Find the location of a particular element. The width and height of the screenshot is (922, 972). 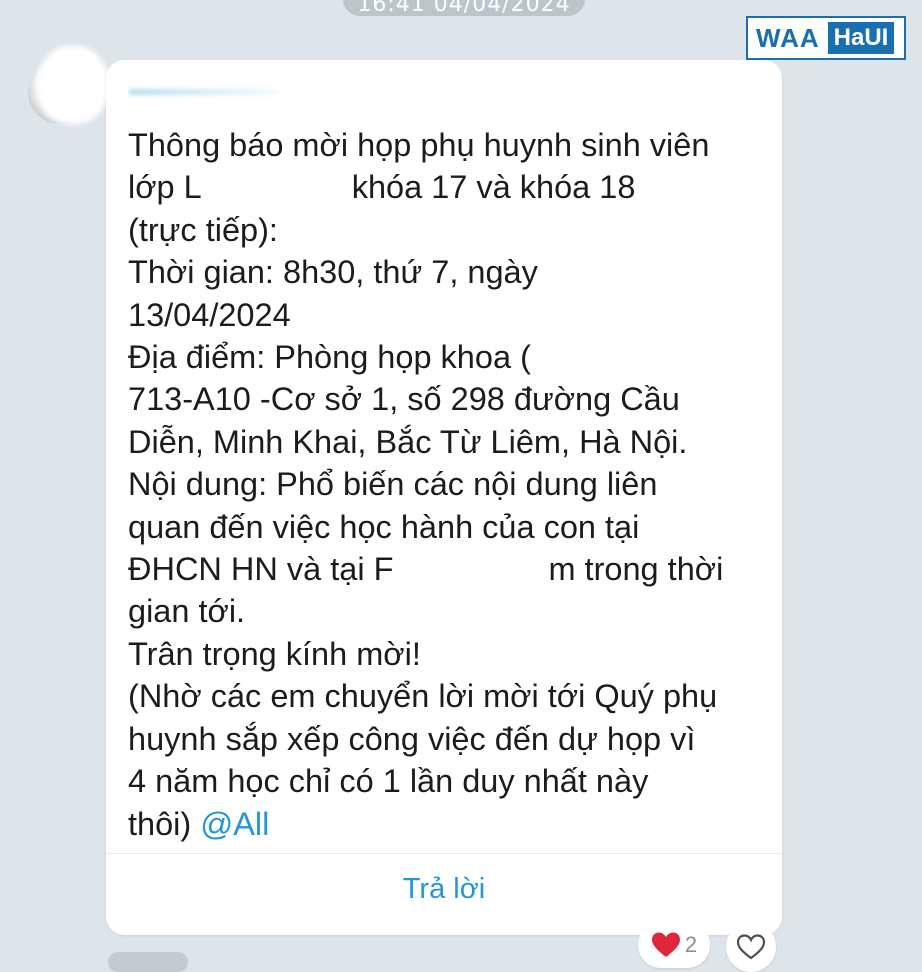

message-text-segment: lớp L is located at coordinates (165, 187).